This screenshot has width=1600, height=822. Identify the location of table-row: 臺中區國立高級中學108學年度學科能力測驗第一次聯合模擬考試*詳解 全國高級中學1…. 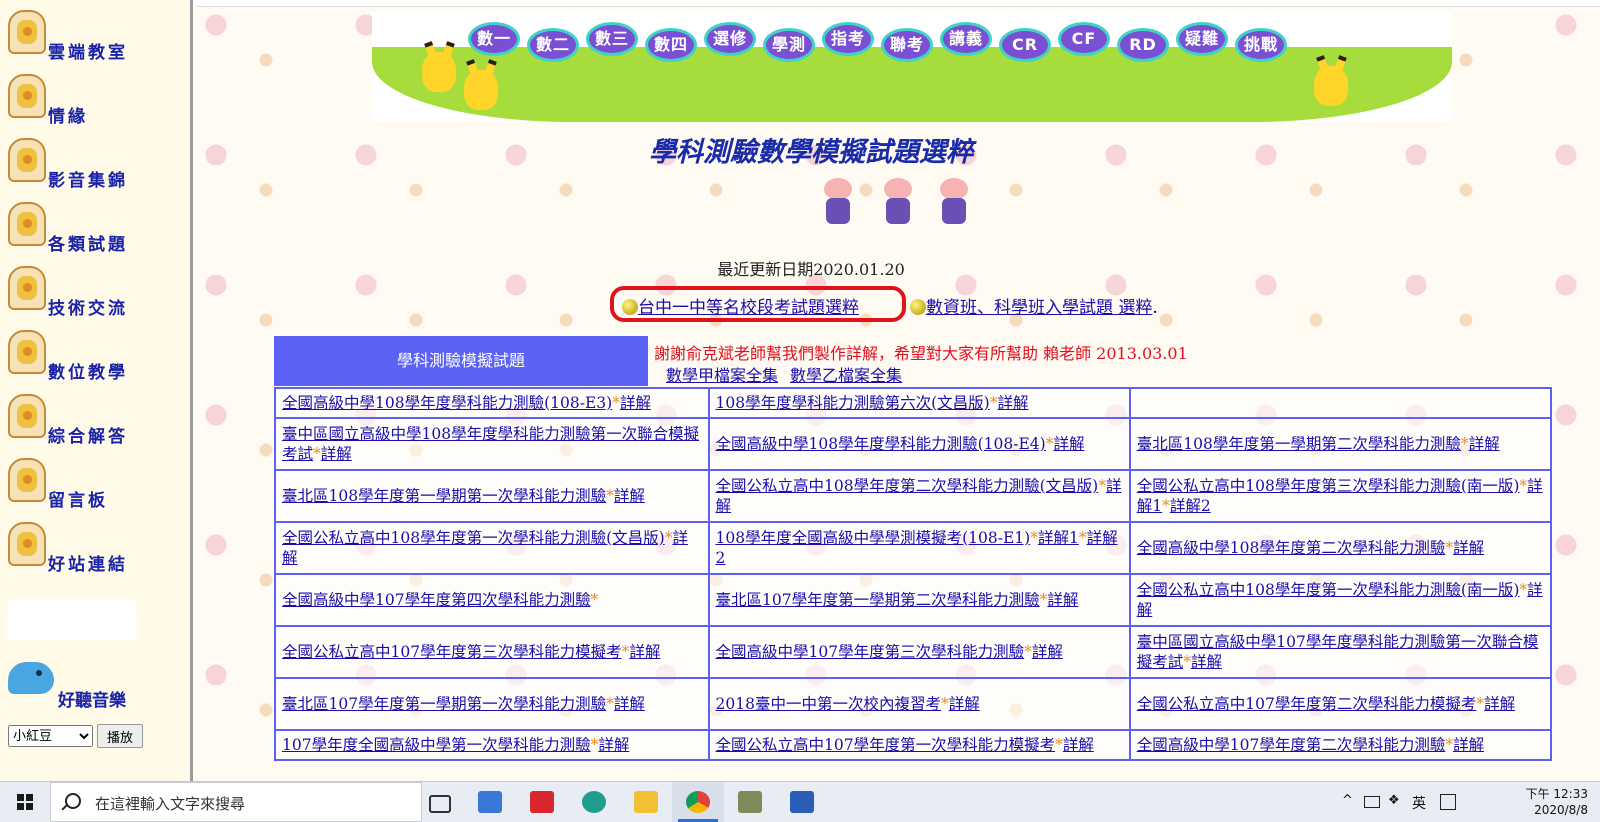
(913, 444).